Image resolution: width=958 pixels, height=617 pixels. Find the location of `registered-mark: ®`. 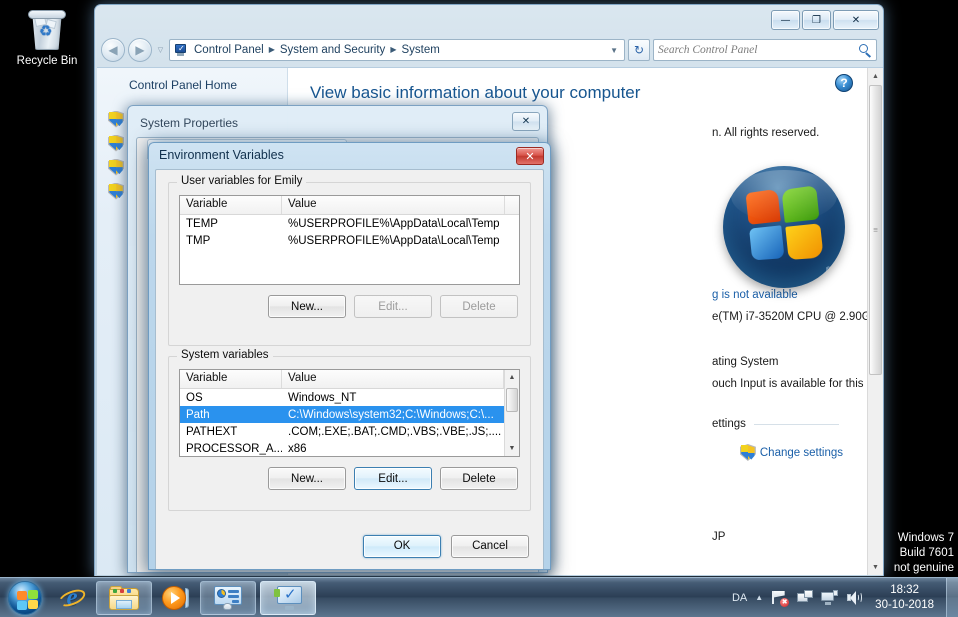

registered-mark: ® is located at coordinates (828, 270).